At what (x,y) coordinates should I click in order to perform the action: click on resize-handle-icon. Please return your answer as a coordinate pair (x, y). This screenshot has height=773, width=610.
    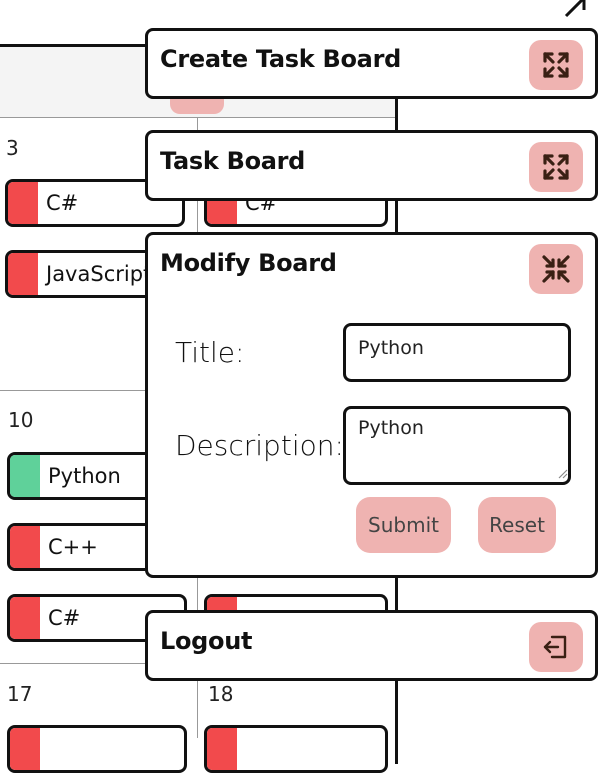
    Looking at the image, I should click on (562, 473).